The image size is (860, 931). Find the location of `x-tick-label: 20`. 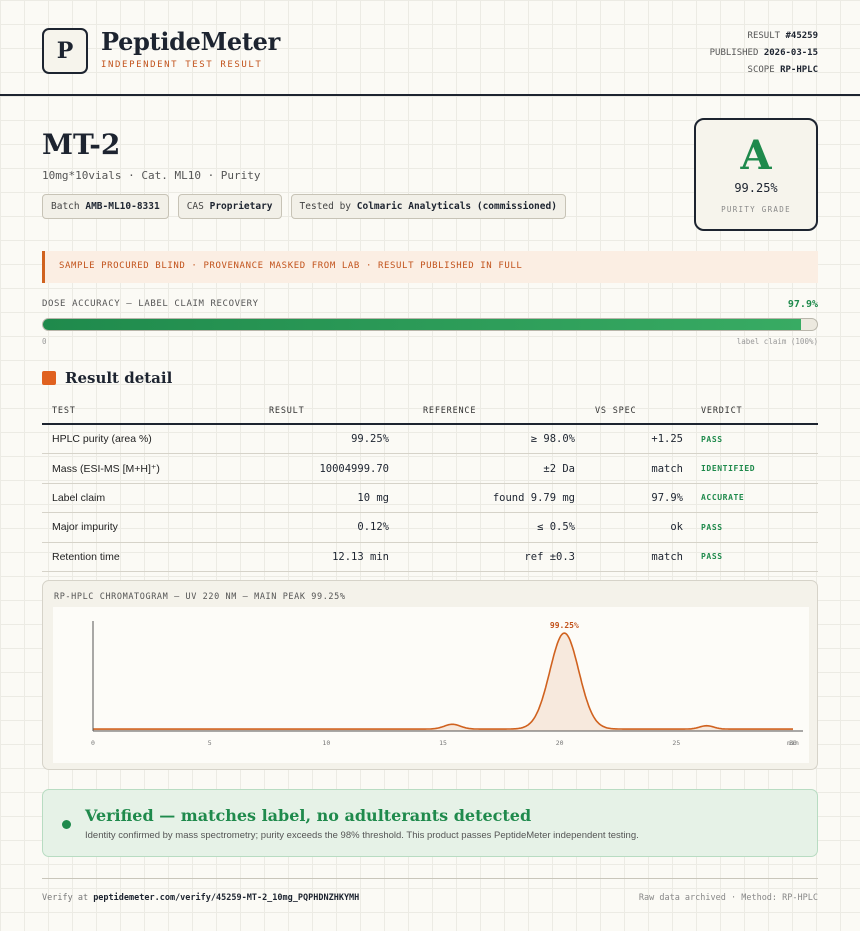

x-tick-label: 20 is located at coordinates (560, 743).